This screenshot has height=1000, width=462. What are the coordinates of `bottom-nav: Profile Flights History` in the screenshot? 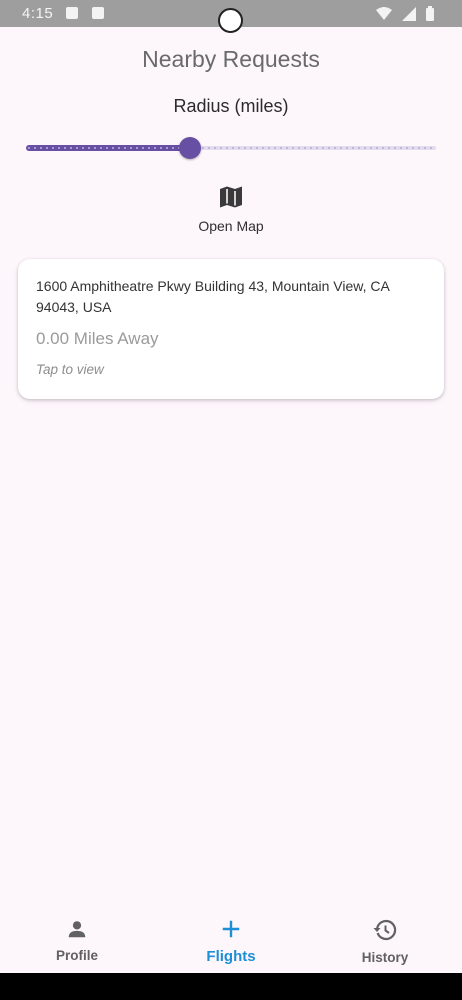 It's located at (231, 940).